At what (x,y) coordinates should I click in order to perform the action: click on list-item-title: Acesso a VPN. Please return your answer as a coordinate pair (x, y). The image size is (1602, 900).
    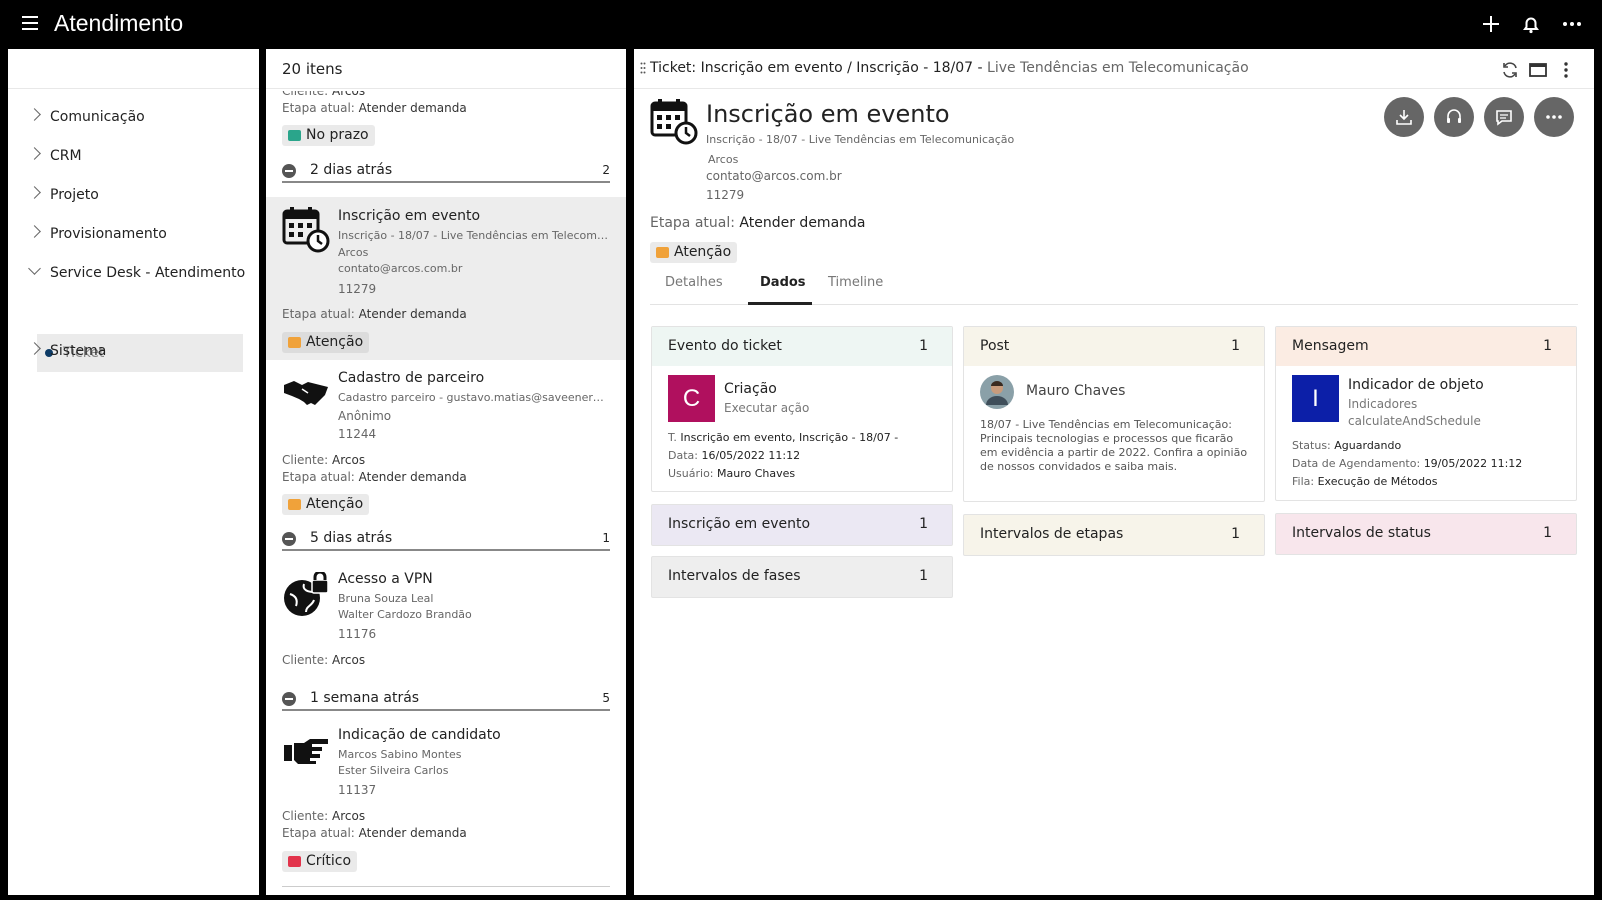
    Looking at the image, I should click on (385, 579).